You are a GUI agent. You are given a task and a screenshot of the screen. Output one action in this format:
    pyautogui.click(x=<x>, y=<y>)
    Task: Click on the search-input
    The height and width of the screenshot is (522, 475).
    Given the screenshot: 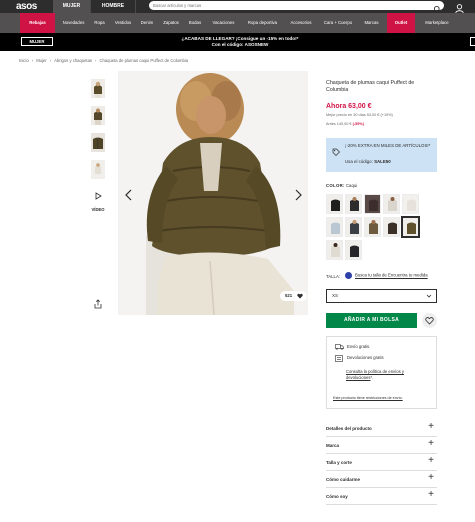 What is the action you would take?
    pyautogui.click(x=288, y=5)
    